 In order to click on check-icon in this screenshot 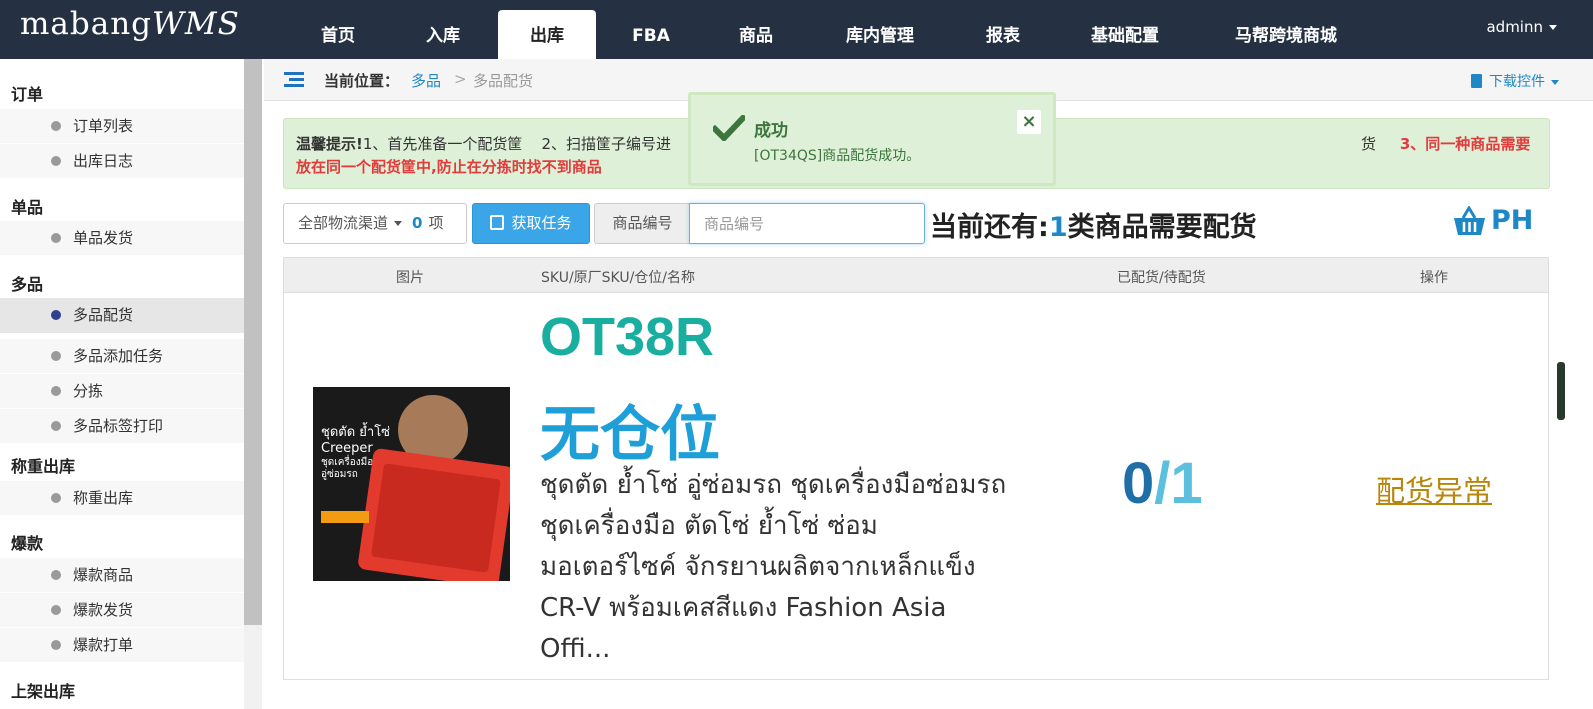, I will do `click(729, 128)`.